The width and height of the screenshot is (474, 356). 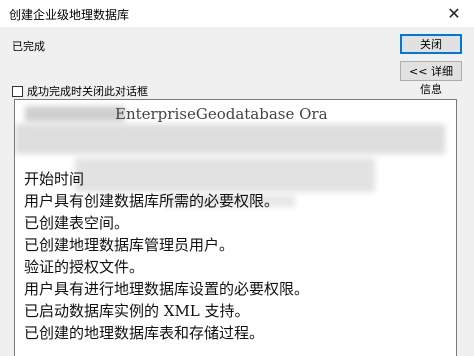 What do you see at coordinates (454, 13) in the screenshot?
I see `close-icon: ✕` at bounding box center [454, 13].